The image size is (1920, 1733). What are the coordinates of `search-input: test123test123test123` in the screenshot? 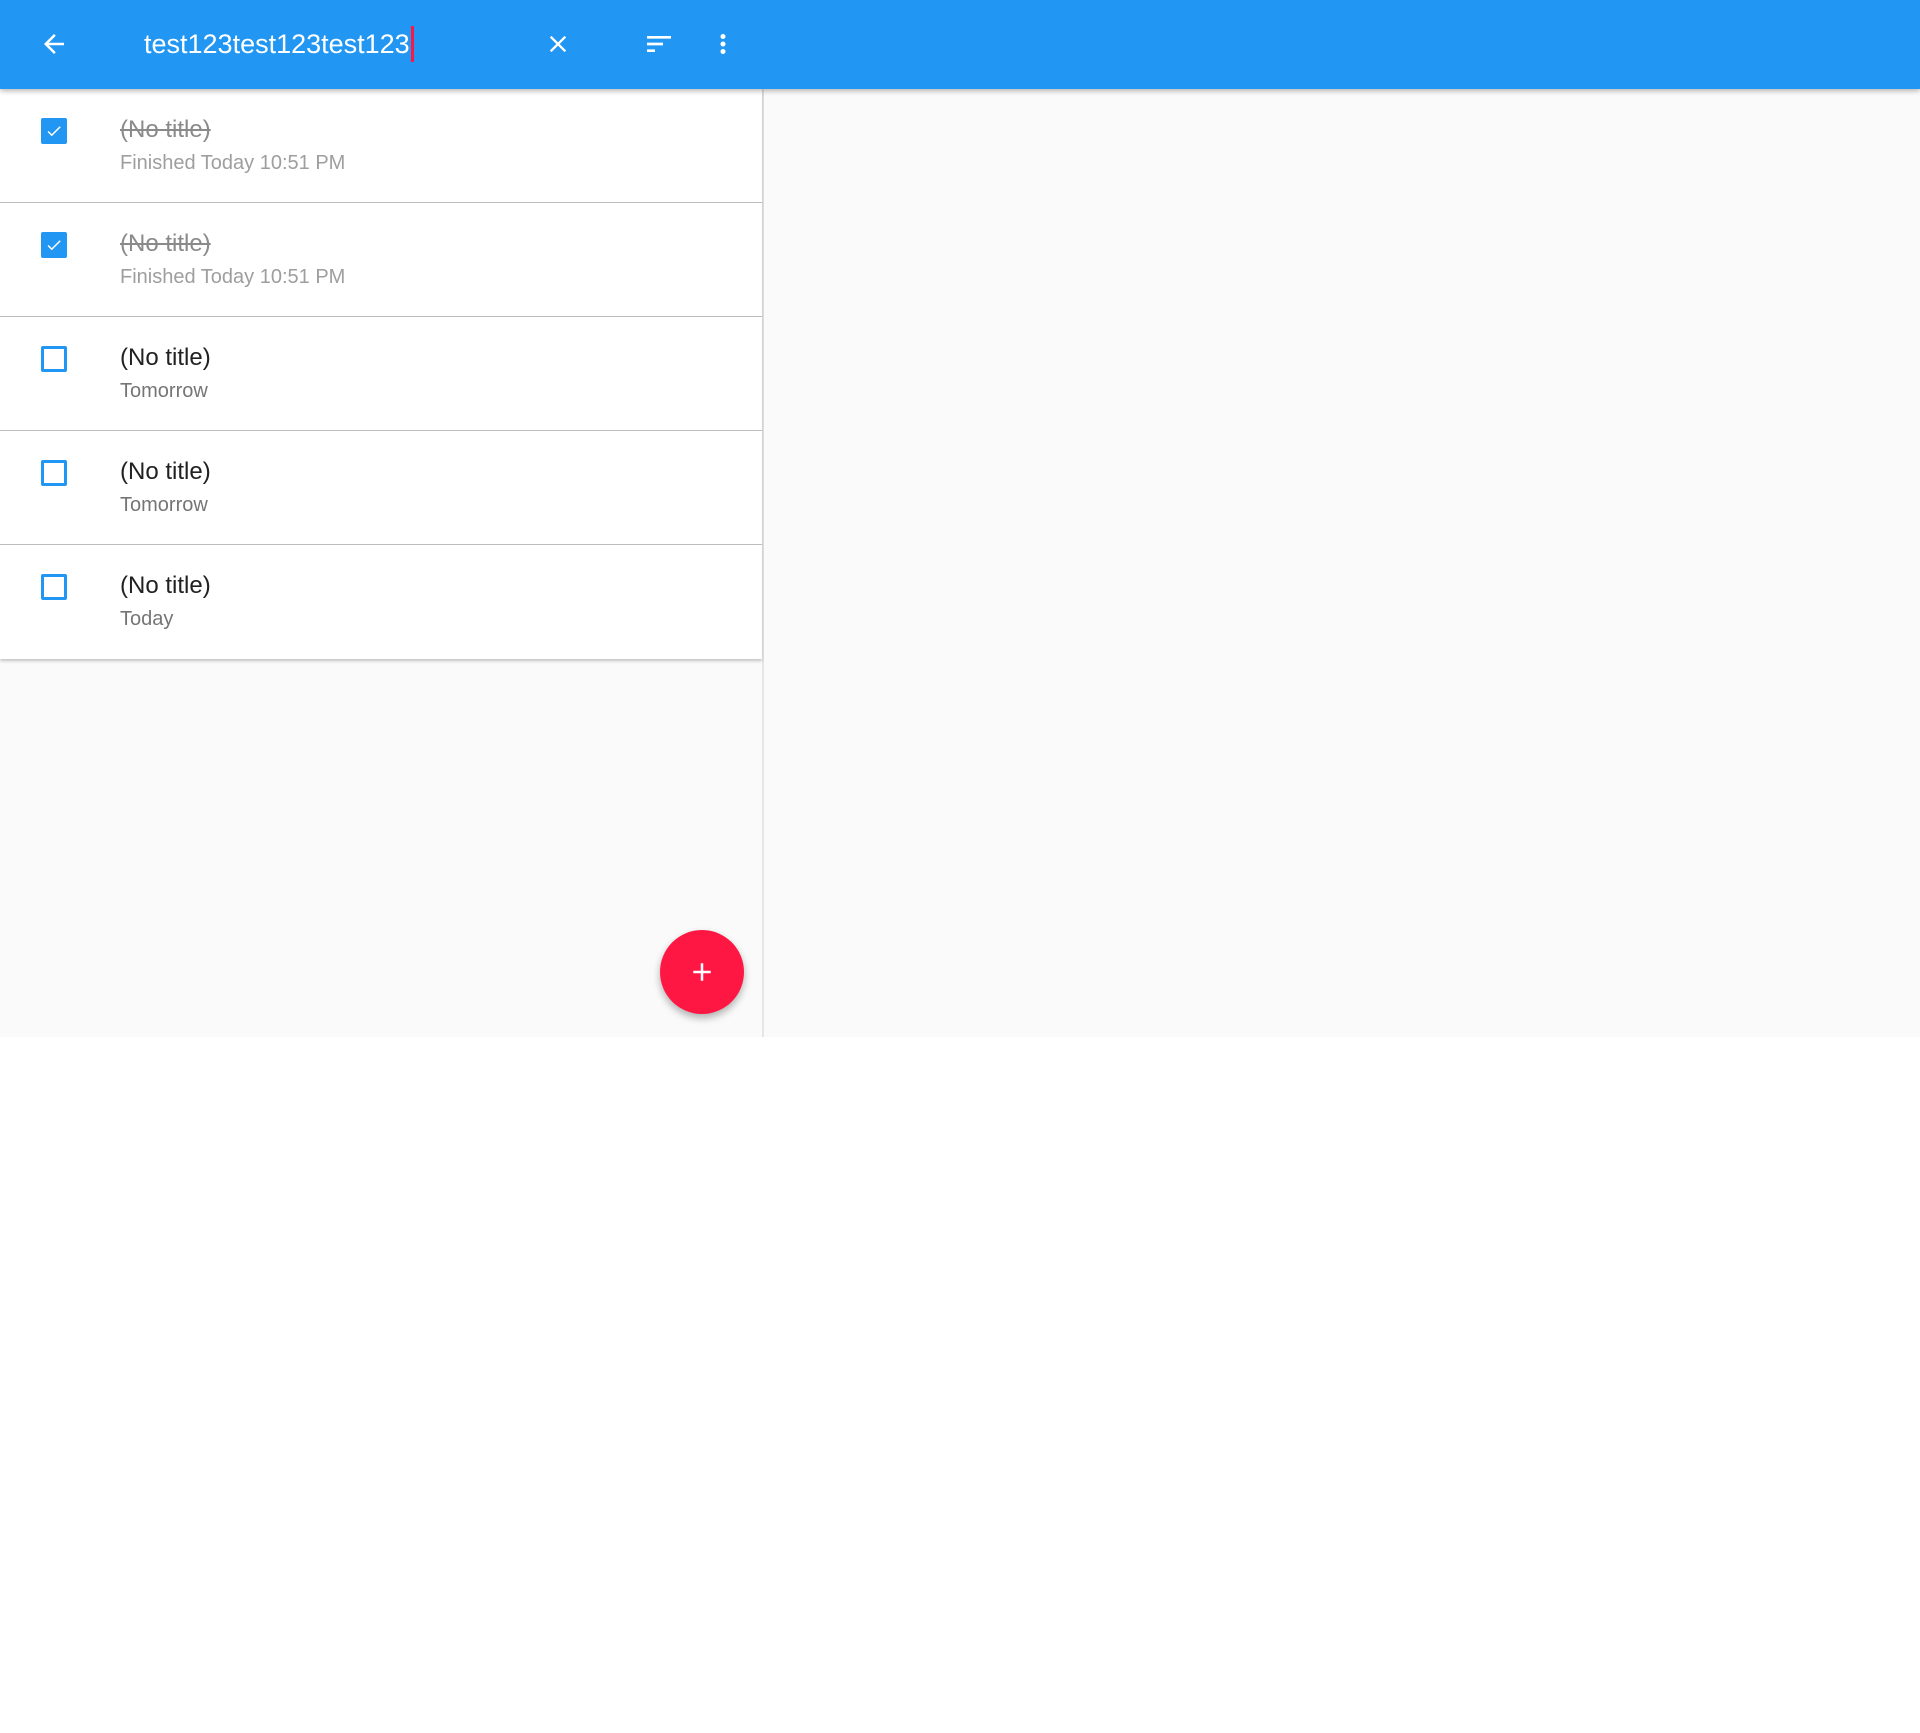 It's located at (277, 44).